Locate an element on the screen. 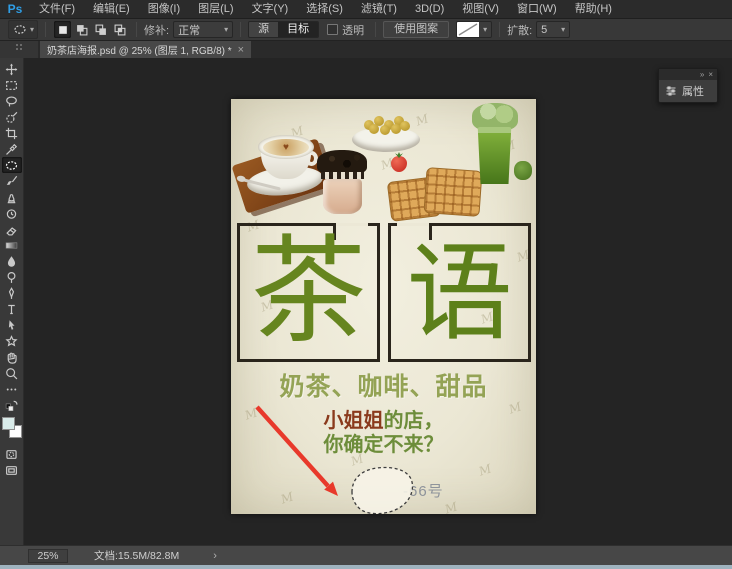  eyedropper-tool is located at coordinates (12, 149).